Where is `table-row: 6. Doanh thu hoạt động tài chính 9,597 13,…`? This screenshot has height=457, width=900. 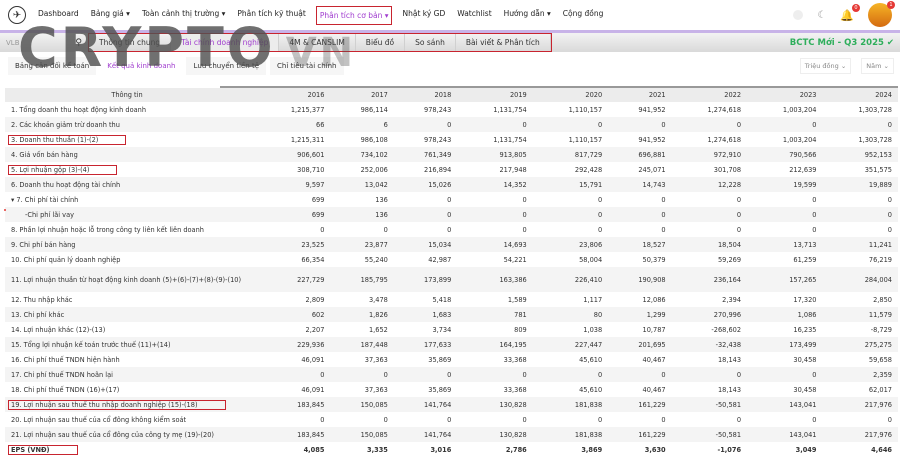
table-row: 6. Doanh thu hoạt động tài chính 9,597 13,… is located at coordinates (451, 184).